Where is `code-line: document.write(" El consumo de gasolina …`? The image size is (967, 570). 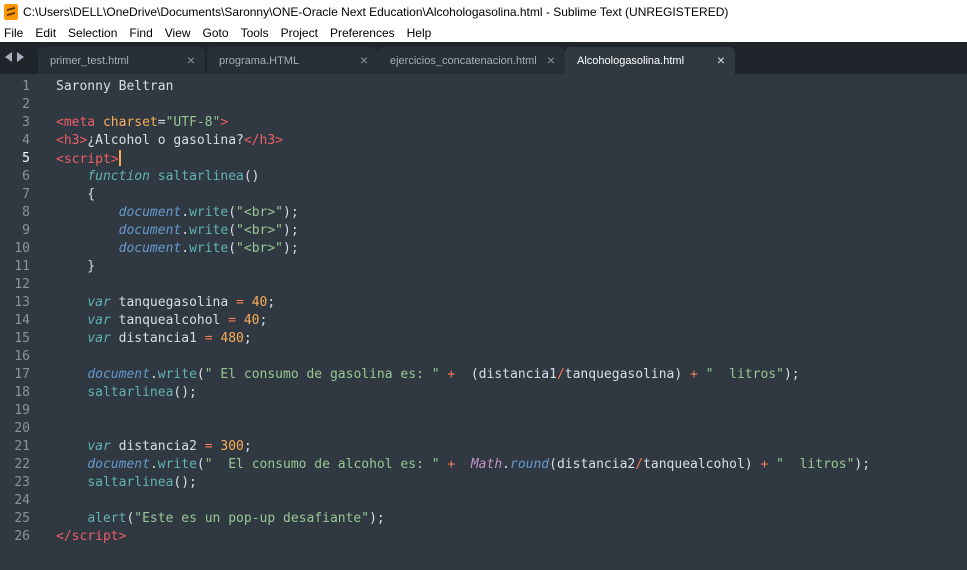
code-line: document.write(" El consumo de gasolina … is located at coordinates (511, 375).